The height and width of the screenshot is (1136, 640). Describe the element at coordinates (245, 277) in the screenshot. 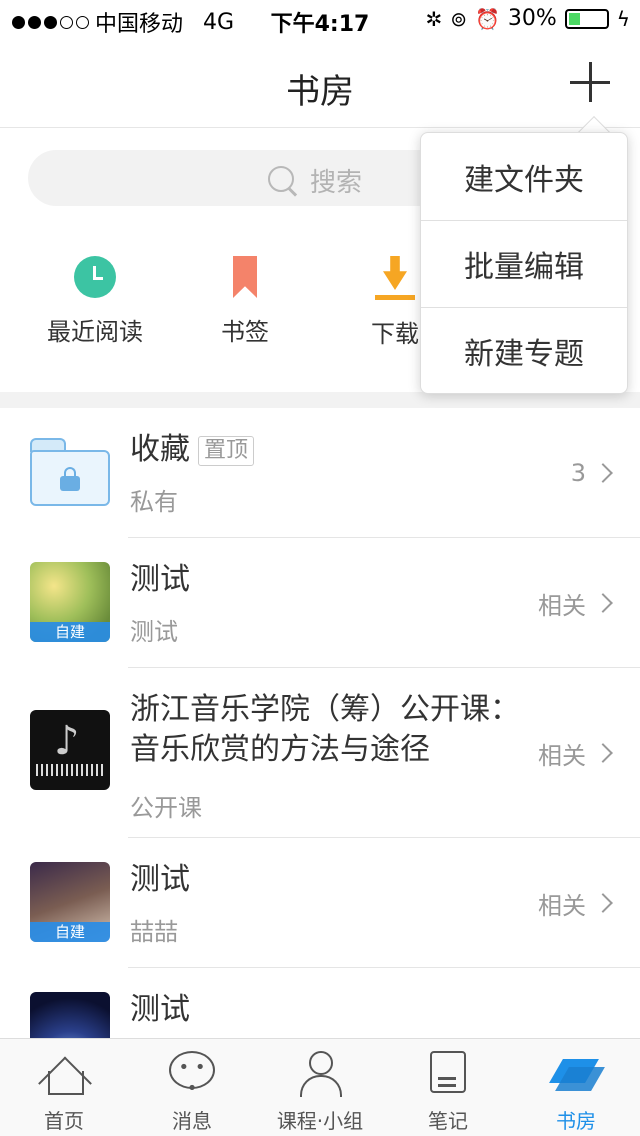

I see `bookmark-icon` at that location.